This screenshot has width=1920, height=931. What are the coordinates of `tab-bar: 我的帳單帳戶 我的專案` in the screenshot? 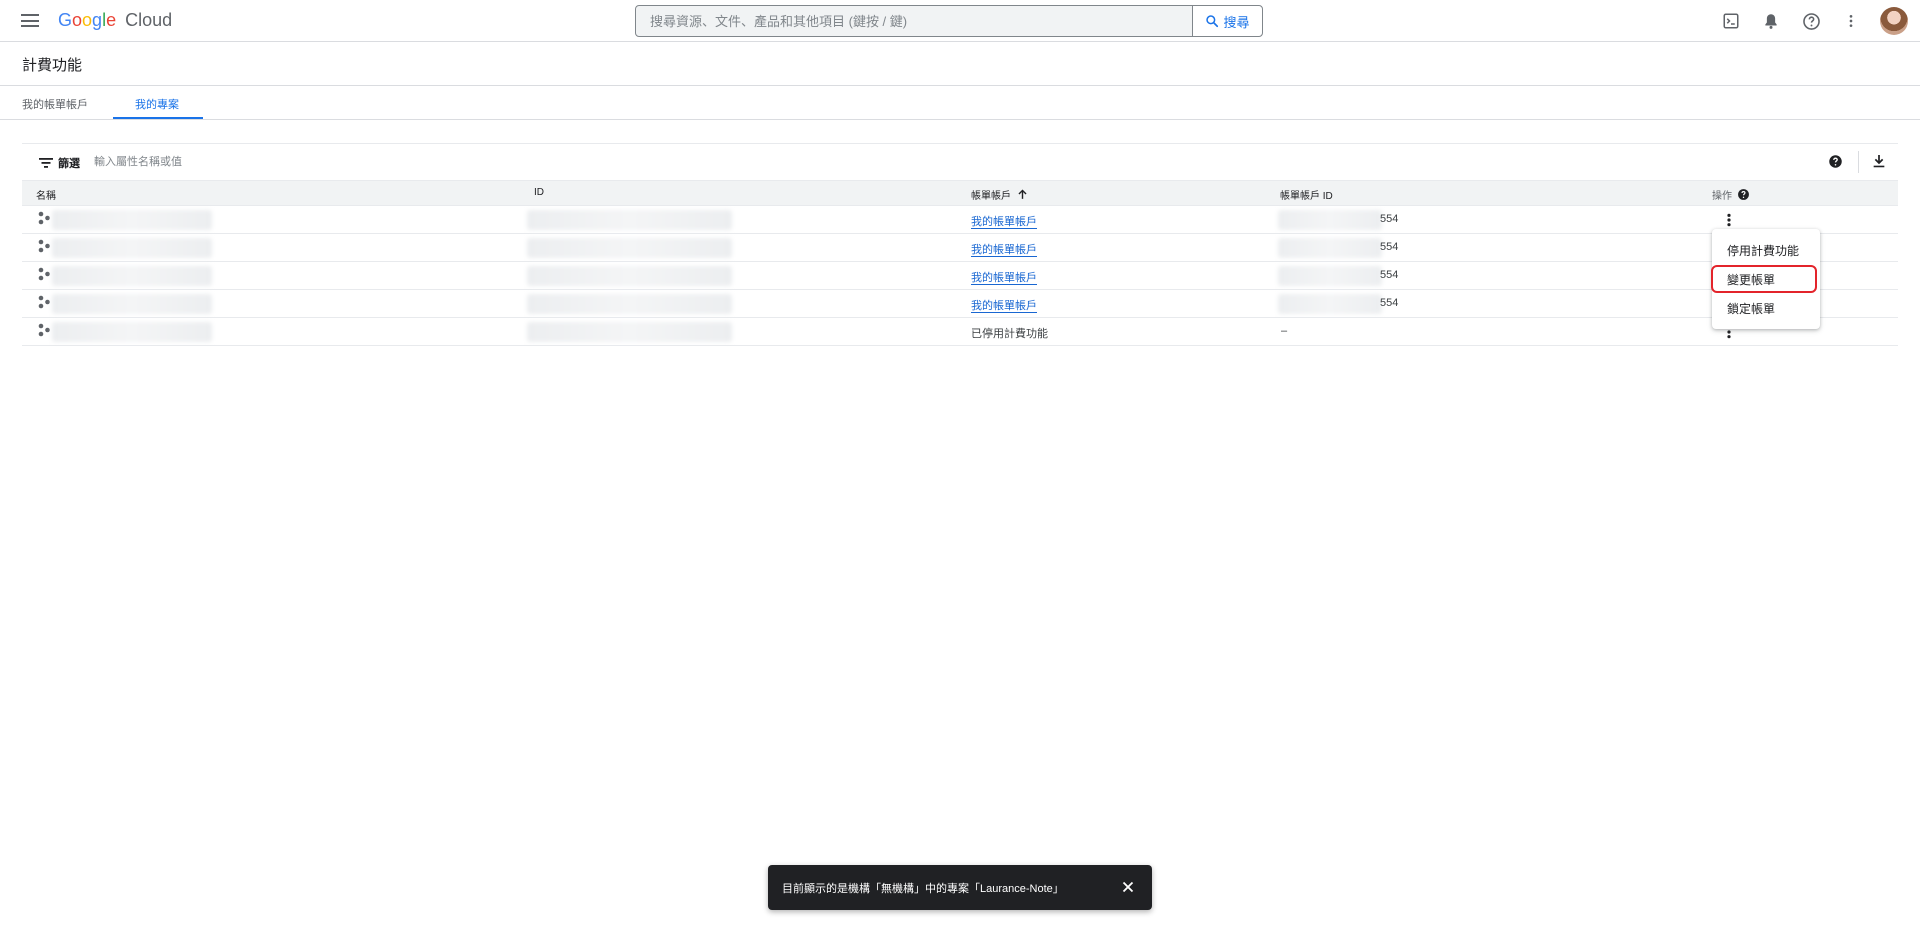 It's located at (960, 103).